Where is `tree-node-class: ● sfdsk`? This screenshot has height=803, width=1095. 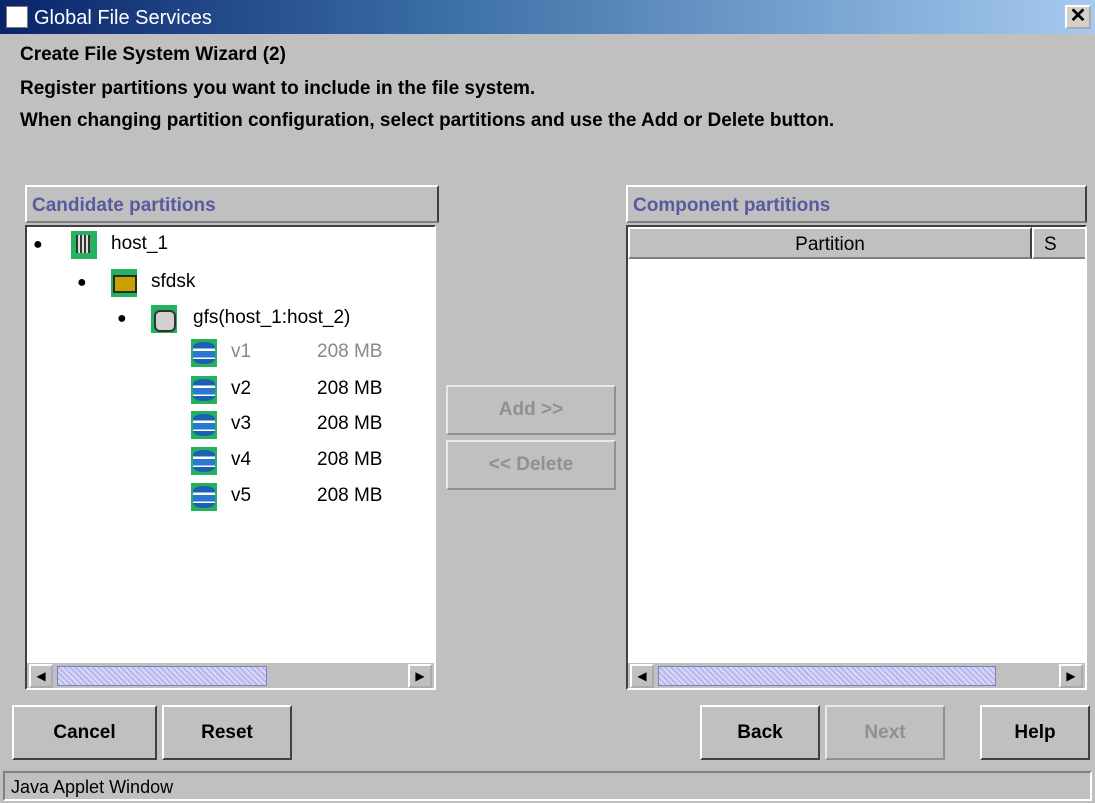
tree-node-class: ● sfdsk is located at coordinates (227, 284).